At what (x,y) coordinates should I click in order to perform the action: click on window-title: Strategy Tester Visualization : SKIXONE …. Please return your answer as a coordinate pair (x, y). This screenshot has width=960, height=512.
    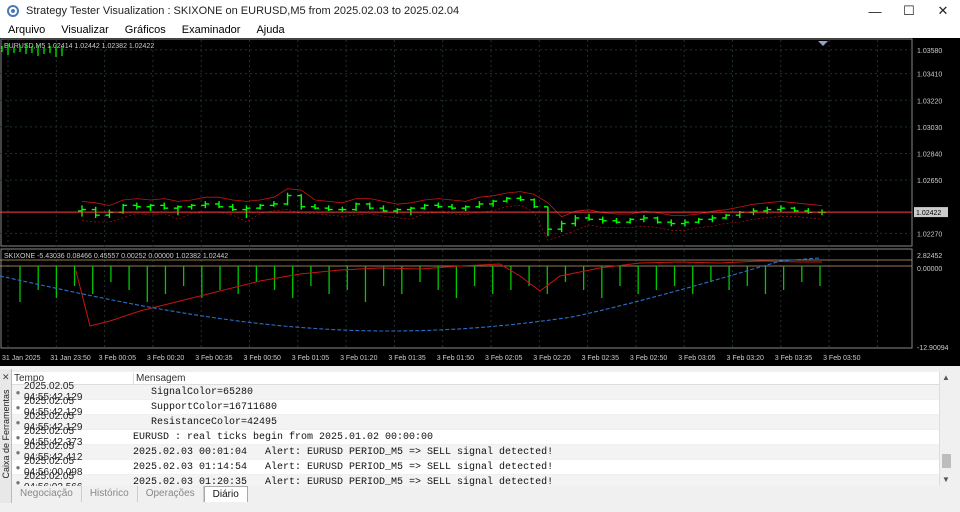
    Looking at the image, I should click on (243, 11).